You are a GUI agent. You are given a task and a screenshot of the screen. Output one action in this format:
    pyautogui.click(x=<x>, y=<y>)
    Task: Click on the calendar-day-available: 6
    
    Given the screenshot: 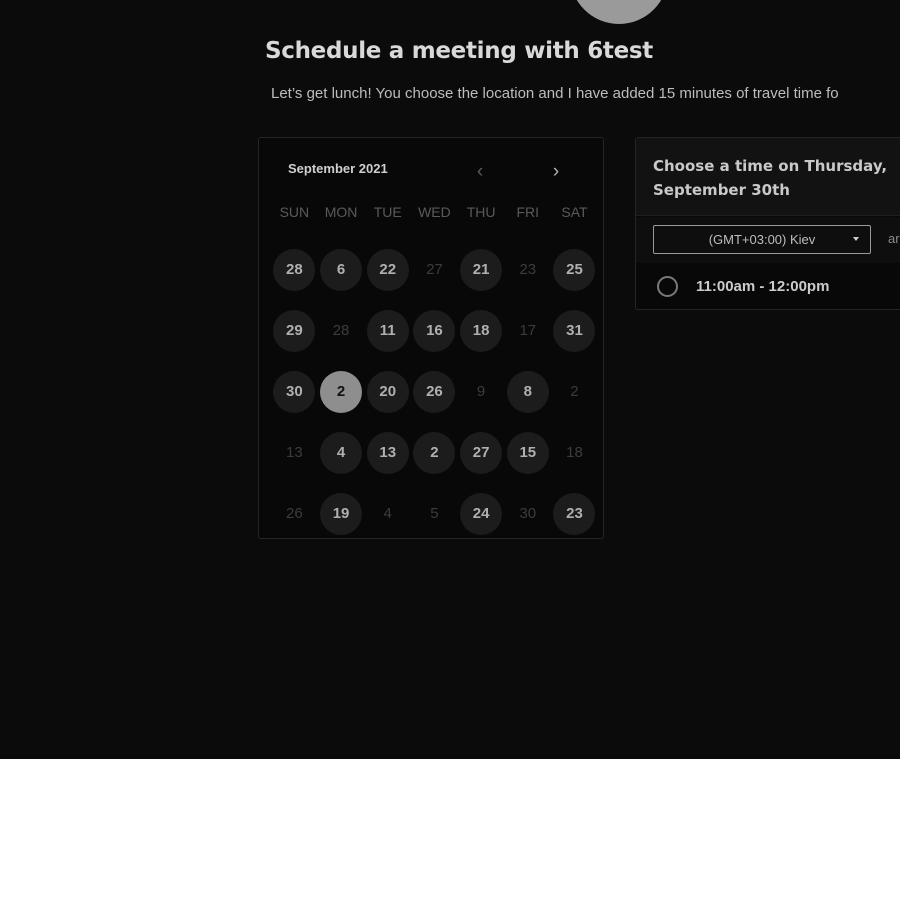 What is the action you would take?
    pyautogui.click(x=341, y=269)
    